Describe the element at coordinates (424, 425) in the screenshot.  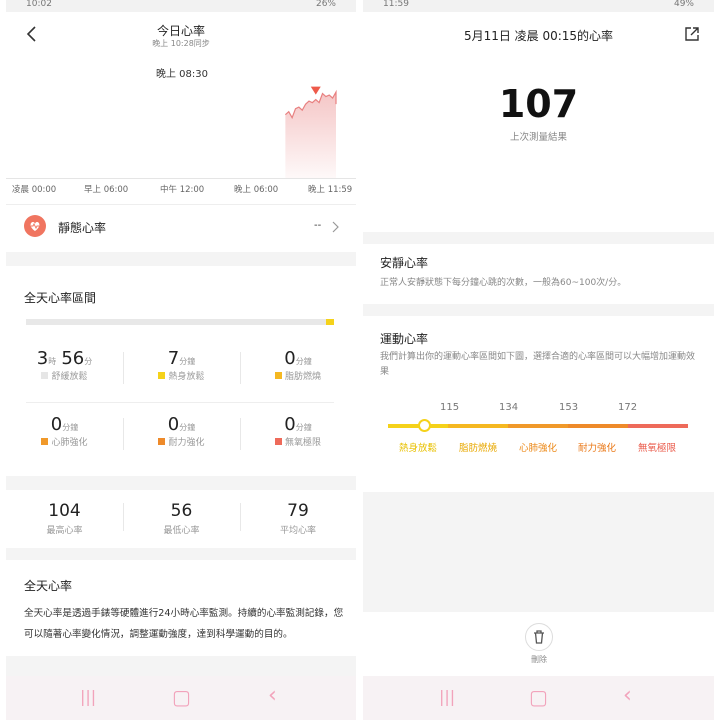
I see `current-hr-marker` at that location.